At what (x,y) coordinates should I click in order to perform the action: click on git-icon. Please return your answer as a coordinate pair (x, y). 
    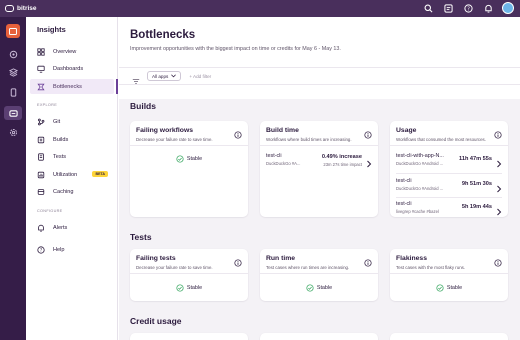
    Looking at the image, I should click on (41, 121).